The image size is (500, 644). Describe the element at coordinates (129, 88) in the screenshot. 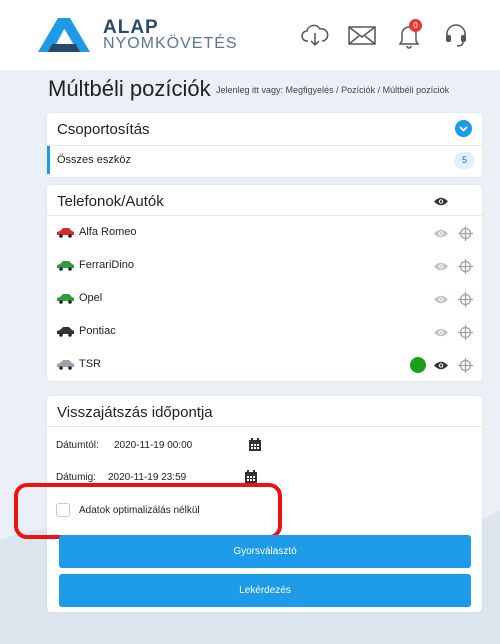

I see `page-title: Múltbéli pozíciók` at that location.